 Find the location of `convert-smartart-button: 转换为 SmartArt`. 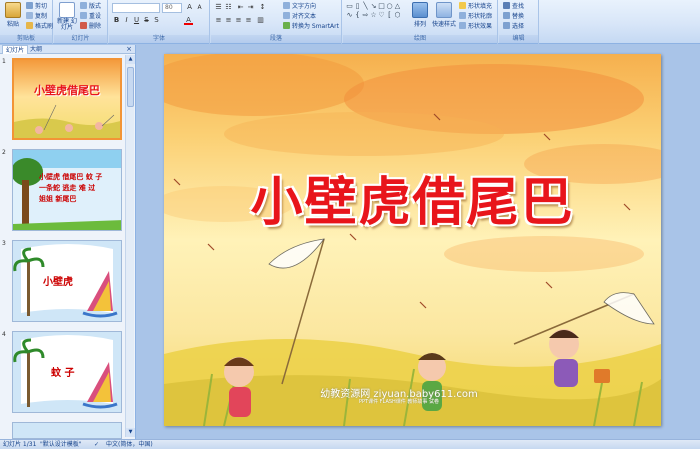

convert-smartart-button: 转换为 SmartArt is located at coordinates (311, 26).